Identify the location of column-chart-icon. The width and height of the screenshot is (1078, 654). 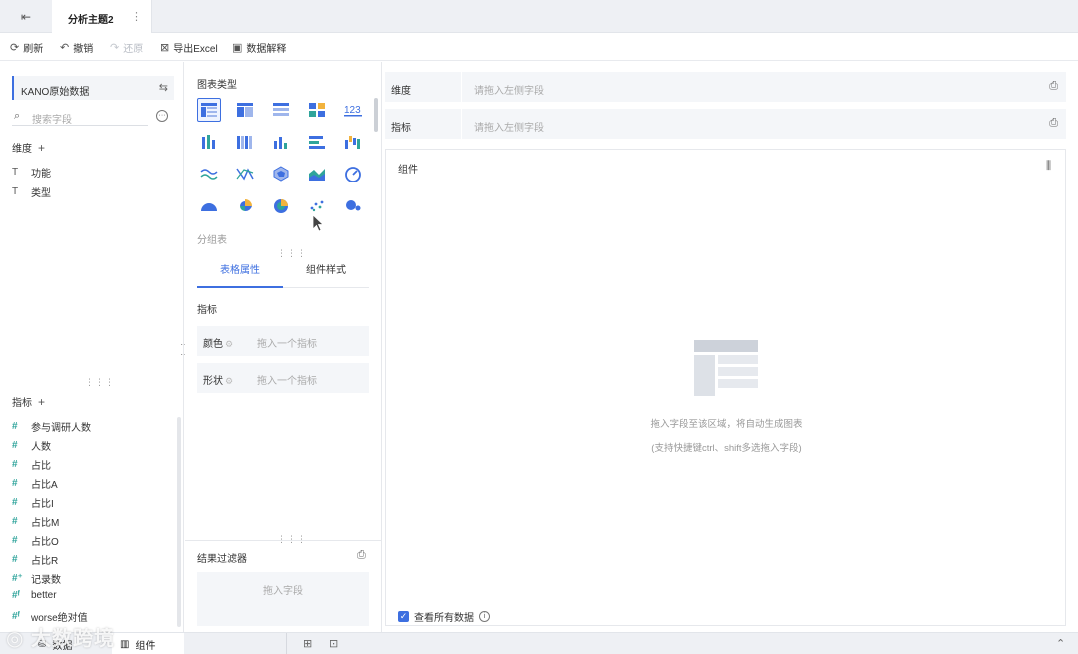
(281, 142).